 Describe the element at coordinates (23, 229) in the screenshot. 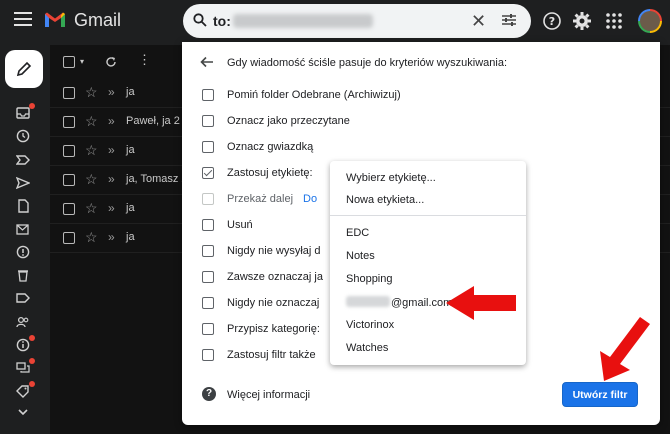

I see `all-mail-icon` at that location.